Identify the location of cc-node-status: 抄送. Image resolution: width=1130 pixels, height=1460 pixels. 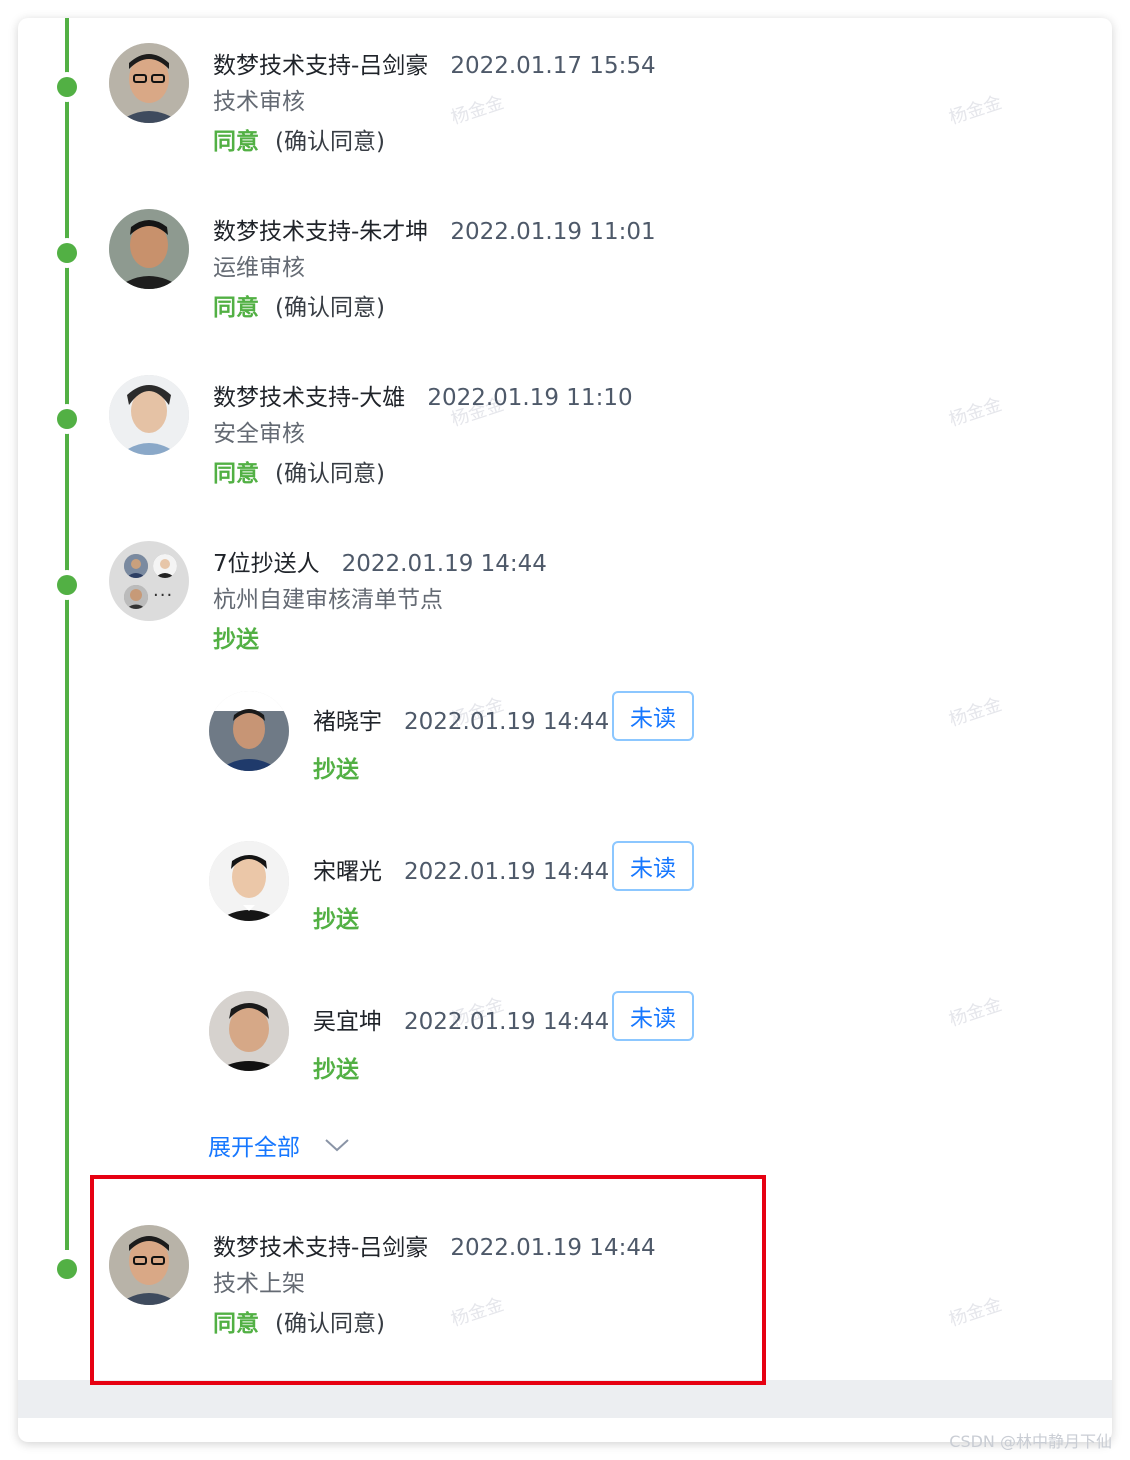
(236, 640).